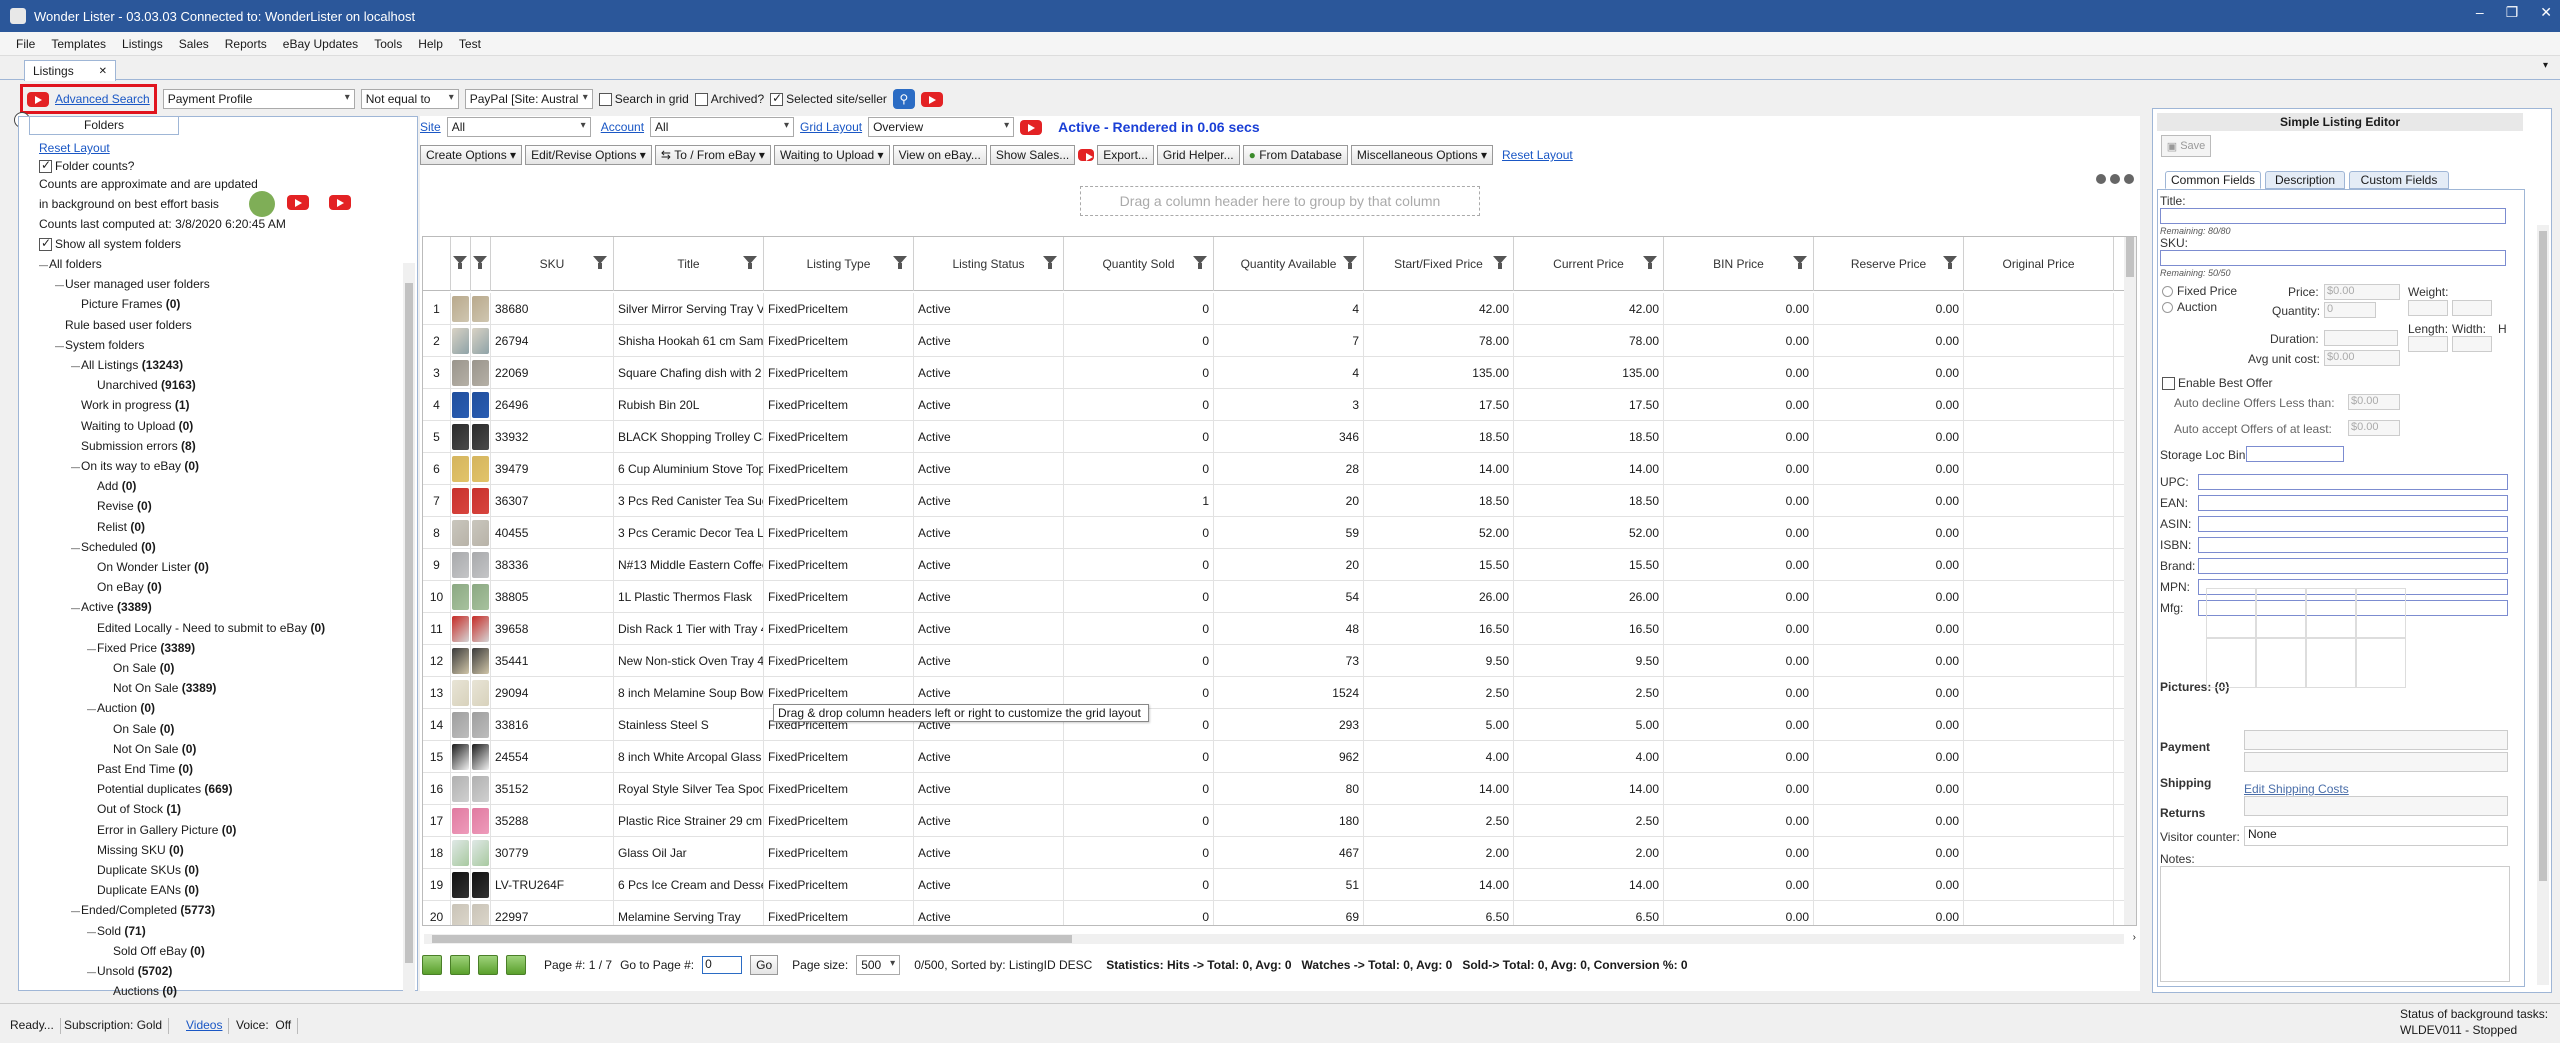  Describe the element at coordinates (154, 951) in the screenshot. I see `folder-tree-item: Sold Off eBay (0)` at that location.